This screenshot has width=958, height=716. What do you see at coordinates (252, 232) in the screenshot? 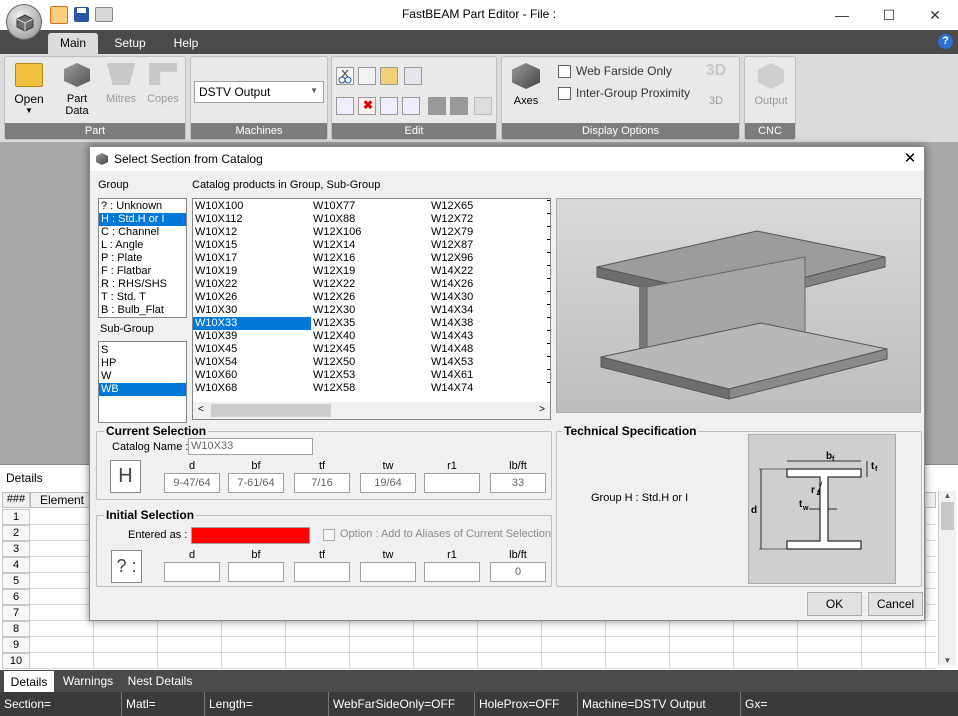
I see `catalog-item: W10X12` at bounding box center [252, 232].